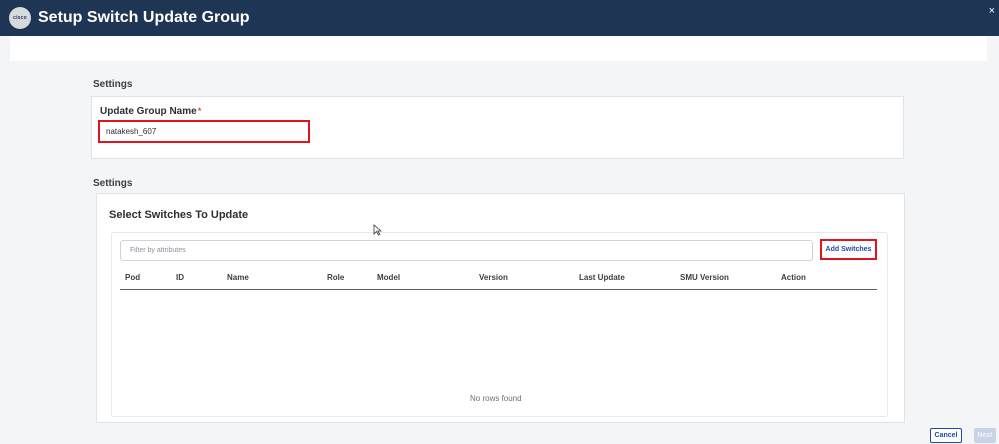 This screenshot has height=444, width=999. What do you see at coordinates (180, 277) in the screenshot?
I see `column-header-id: ID` at bounding box center [180, 277].